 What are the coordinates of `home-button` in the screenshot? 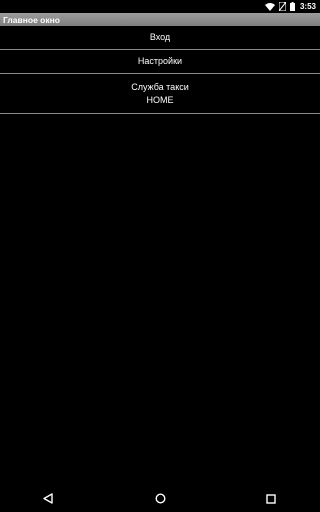 It's located at (160, 498).